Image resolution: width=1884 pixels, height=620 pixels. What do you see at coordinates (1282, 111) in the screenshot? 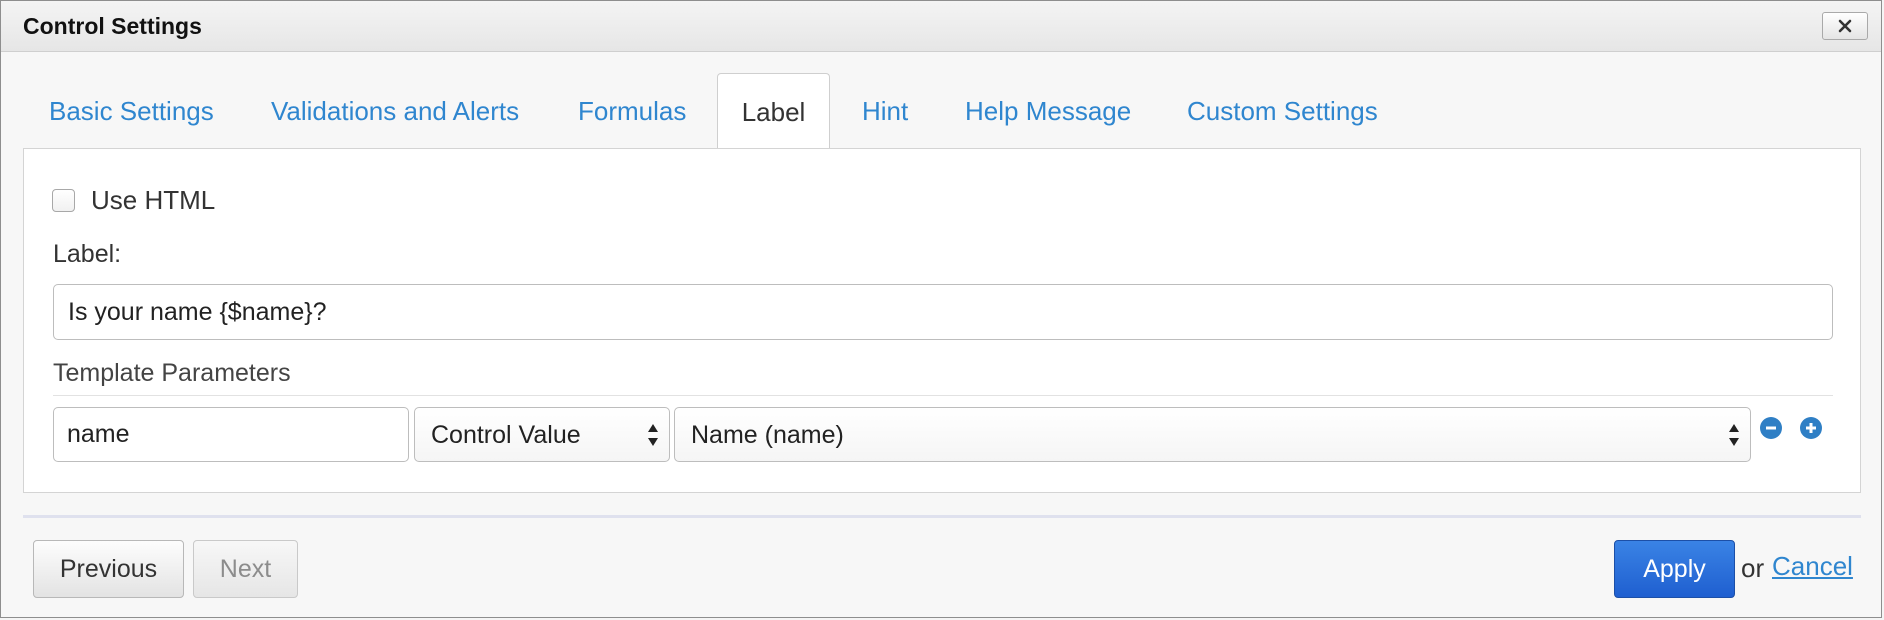
I see `tab-custom-settings: Custom Settings` at bounding box center [1282, 111].